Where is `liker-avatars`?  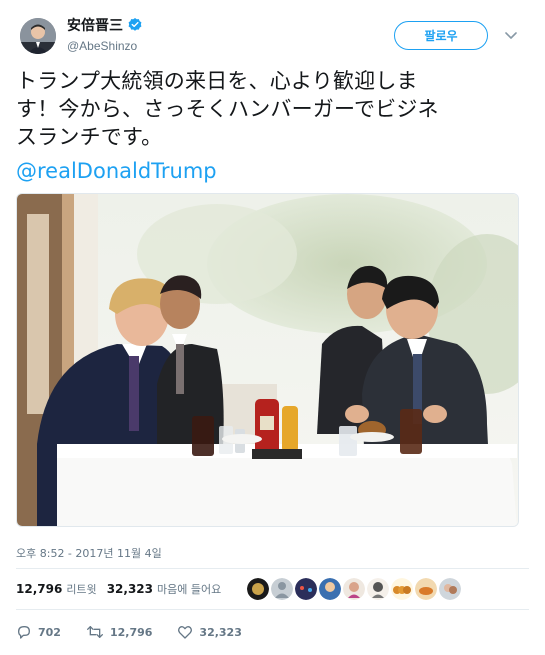
liker-avatars is located at coordinates (354, 589).